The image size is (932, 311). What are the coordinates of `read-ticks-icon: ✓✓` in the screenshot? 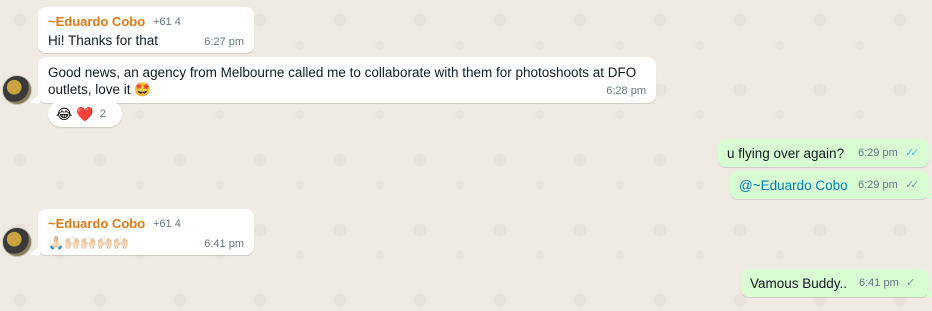 It's located at (912, 153).